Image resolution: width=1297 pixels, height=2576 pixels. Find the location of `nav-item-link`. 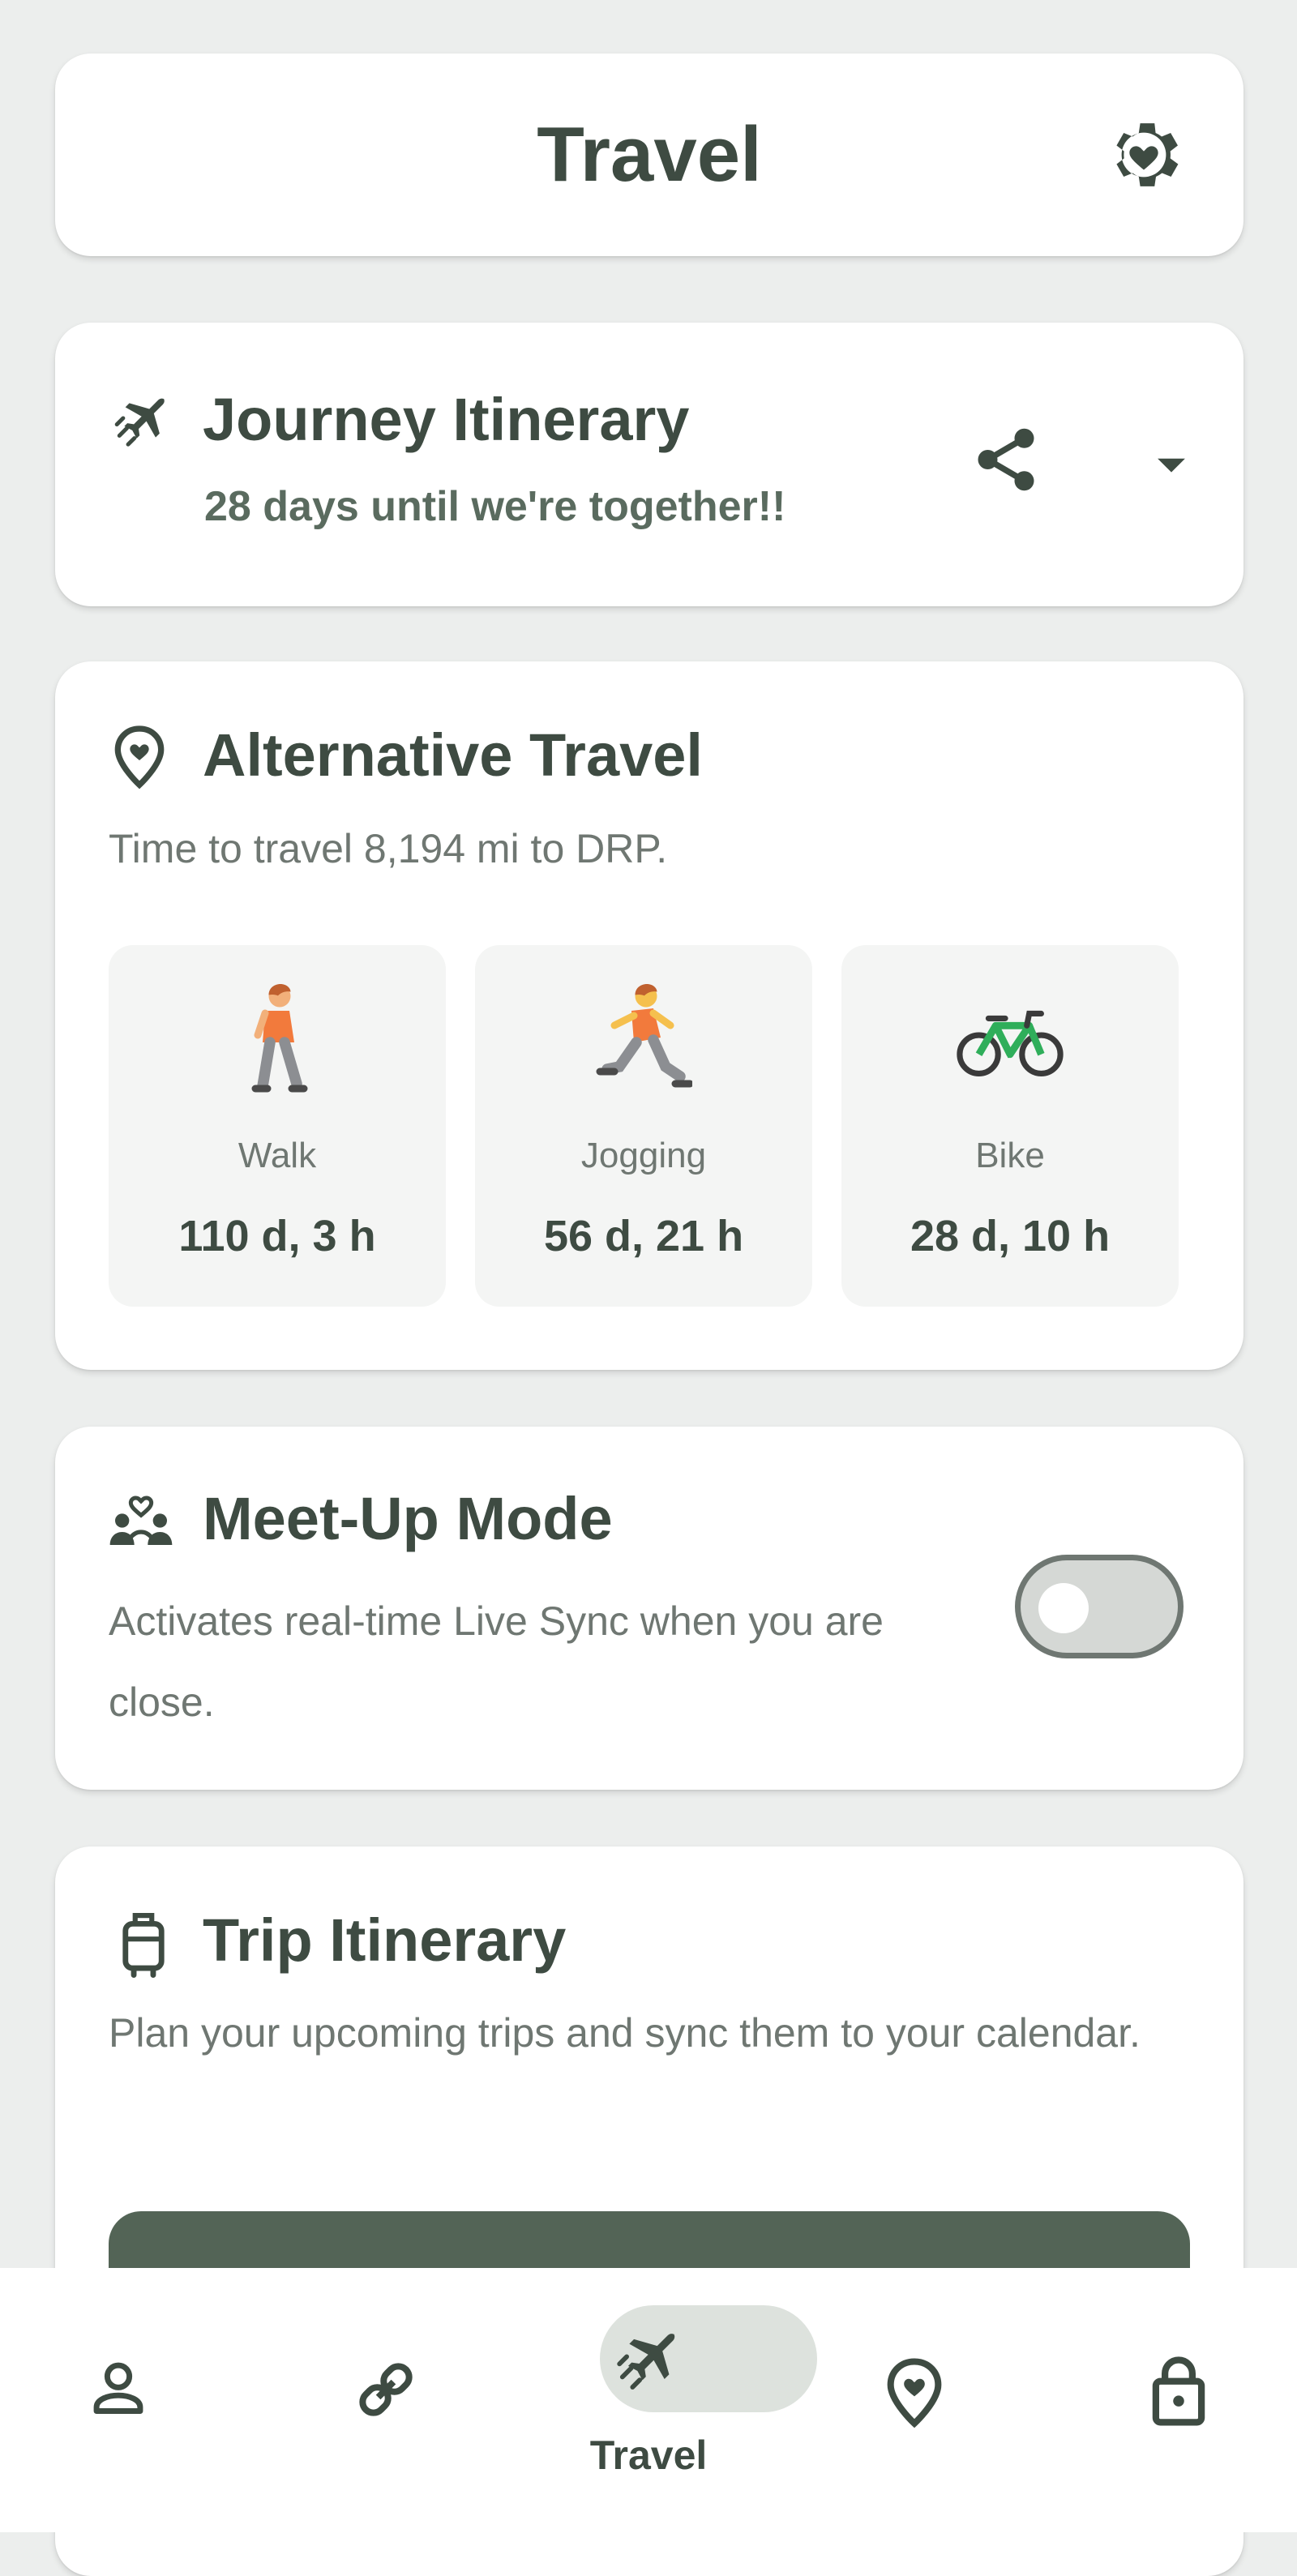

nav-item-link is located at coordinates (389, 2400).